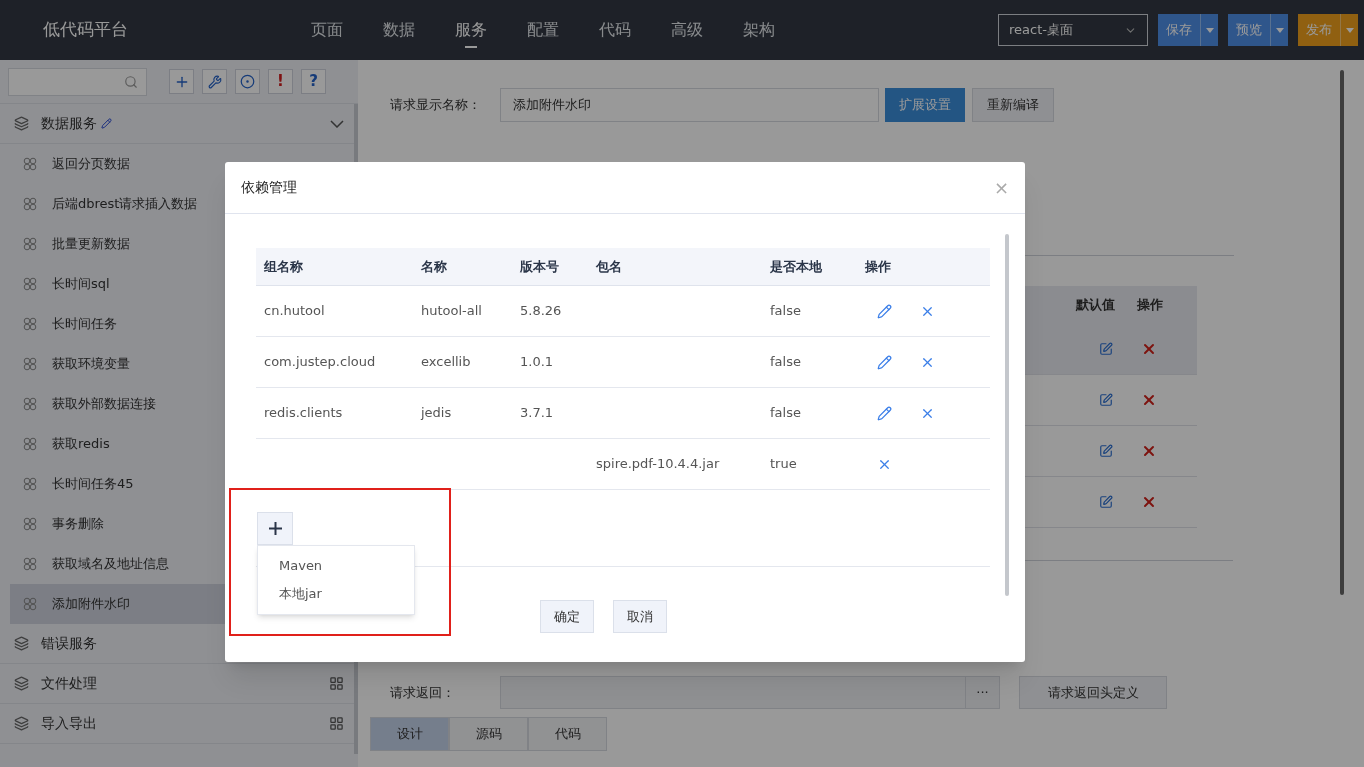 The width and height of the screenshot is (1364, 767). Describe the element at coordinates (106, 123) in the screenshot. I see `pencil-icon` at that location.